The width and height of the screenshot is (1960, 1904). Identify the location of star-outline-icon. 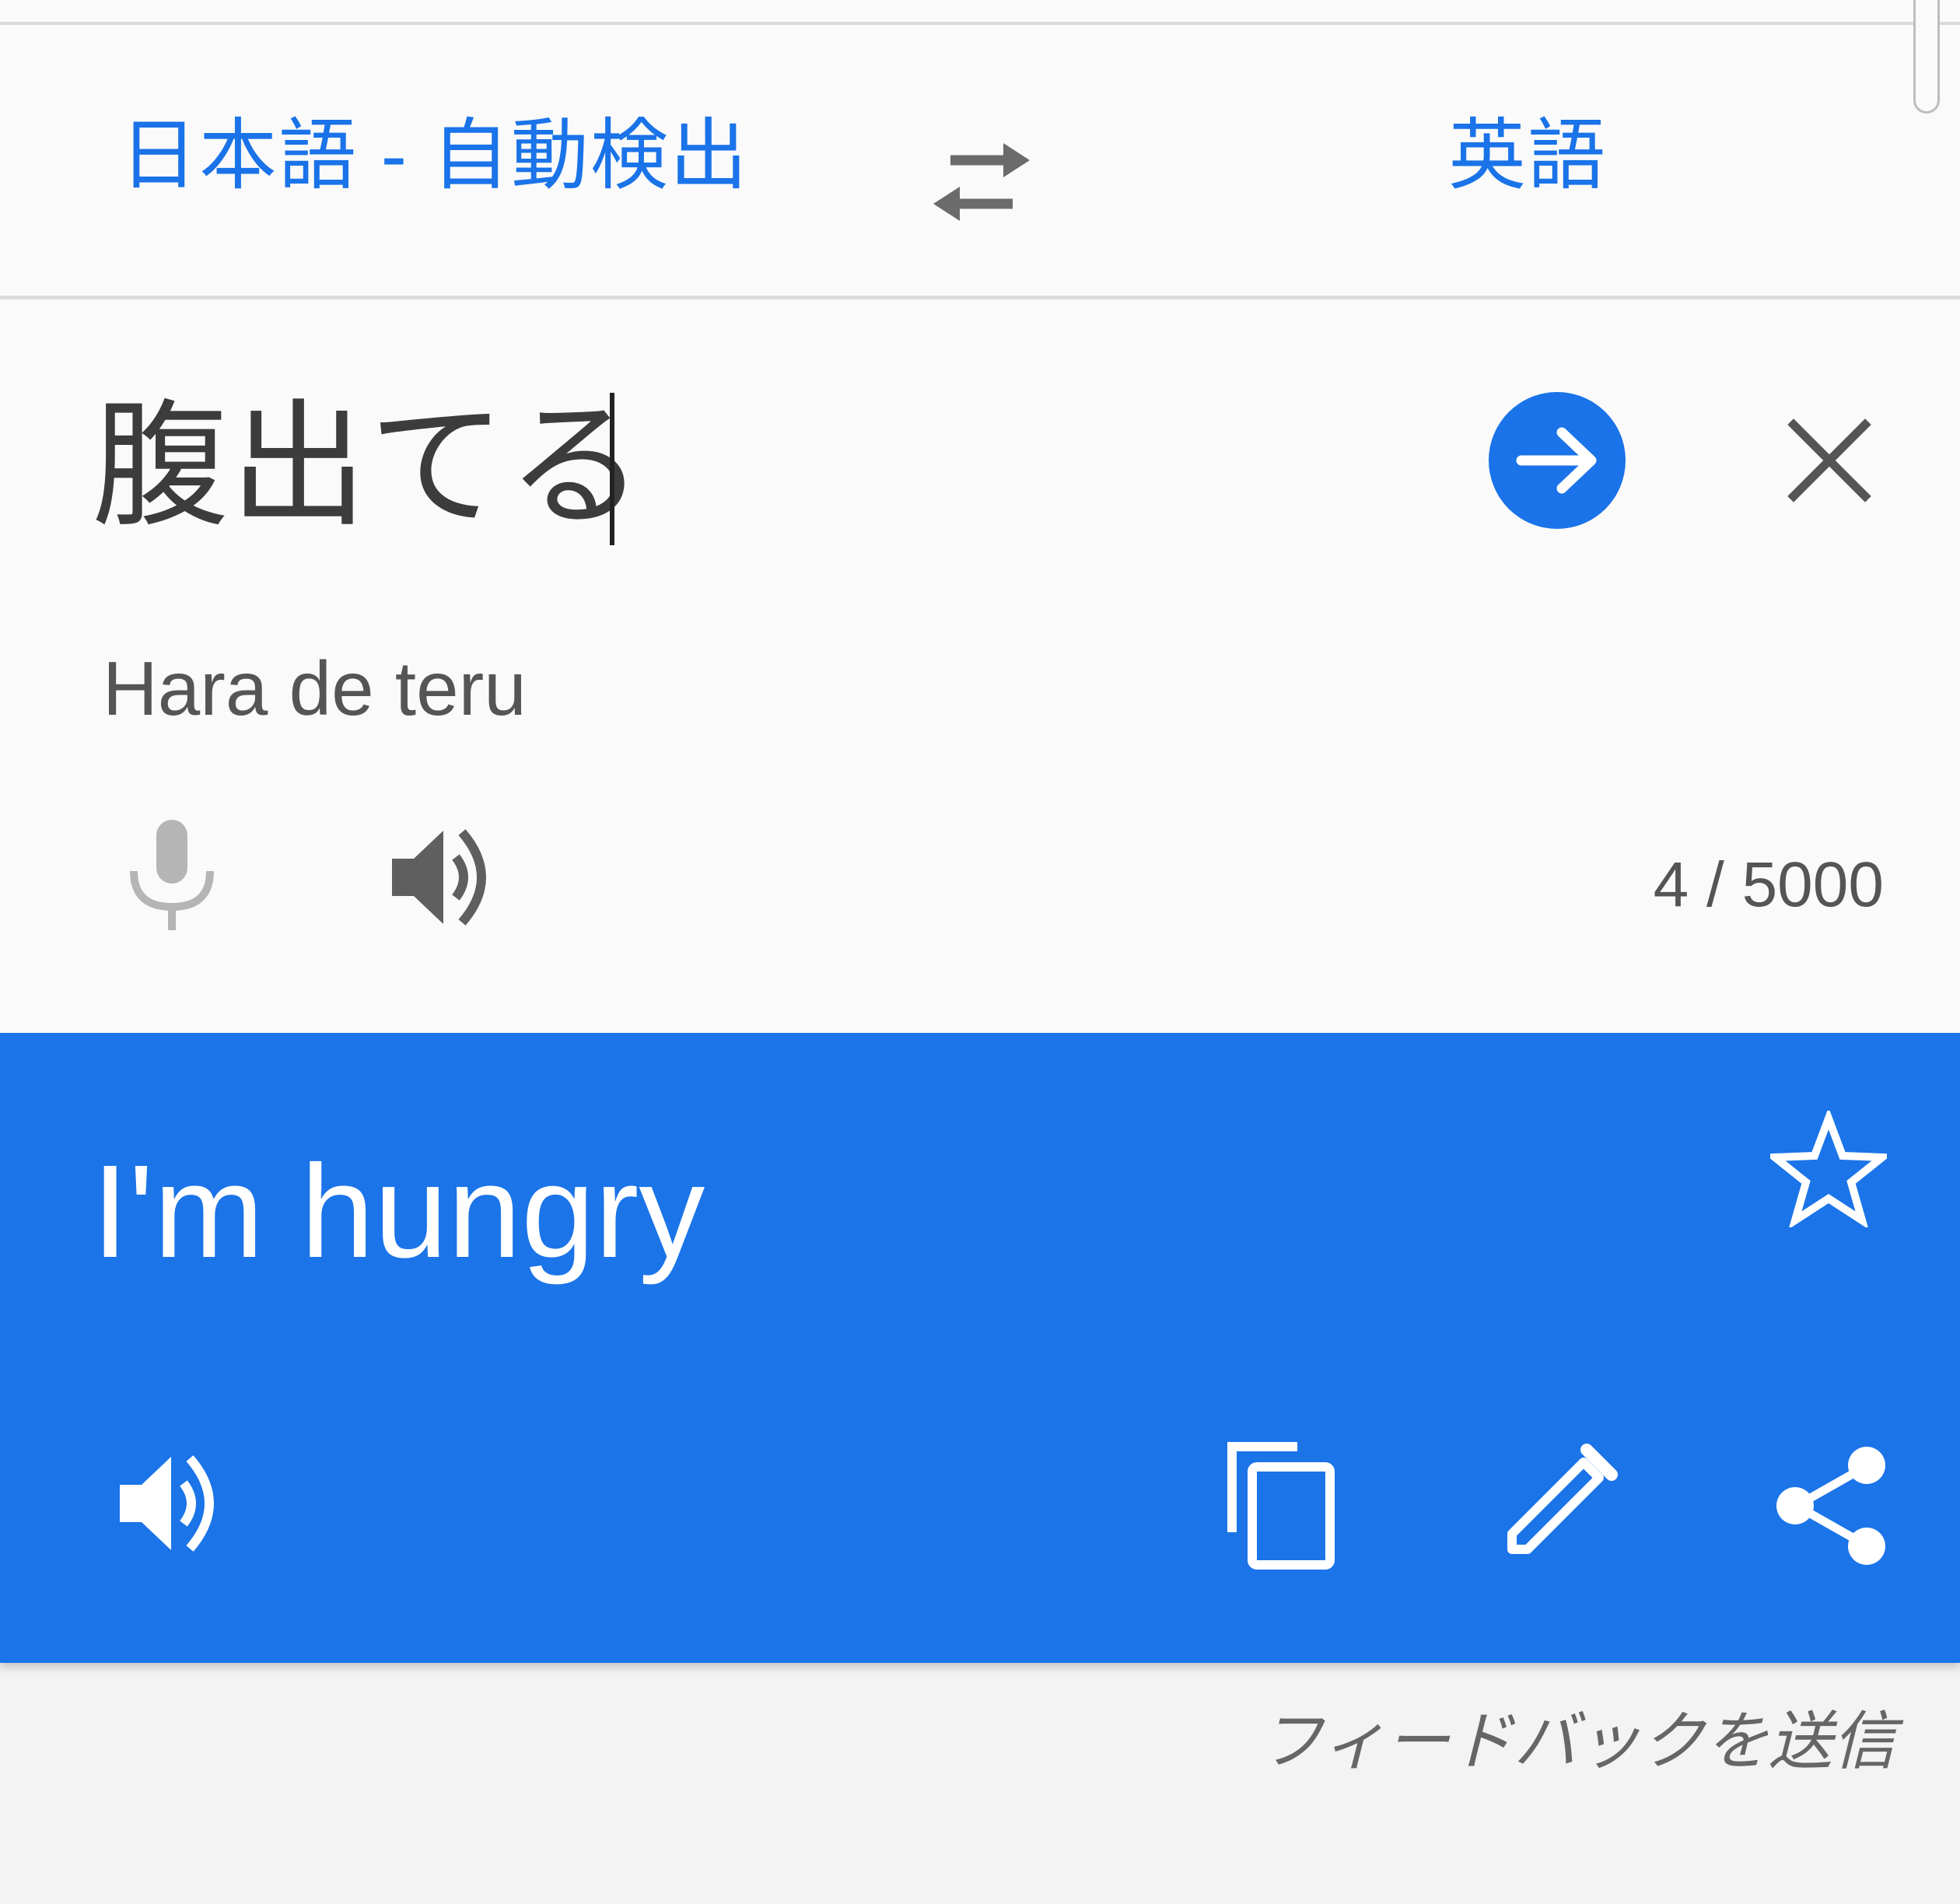
(1829, 1169).